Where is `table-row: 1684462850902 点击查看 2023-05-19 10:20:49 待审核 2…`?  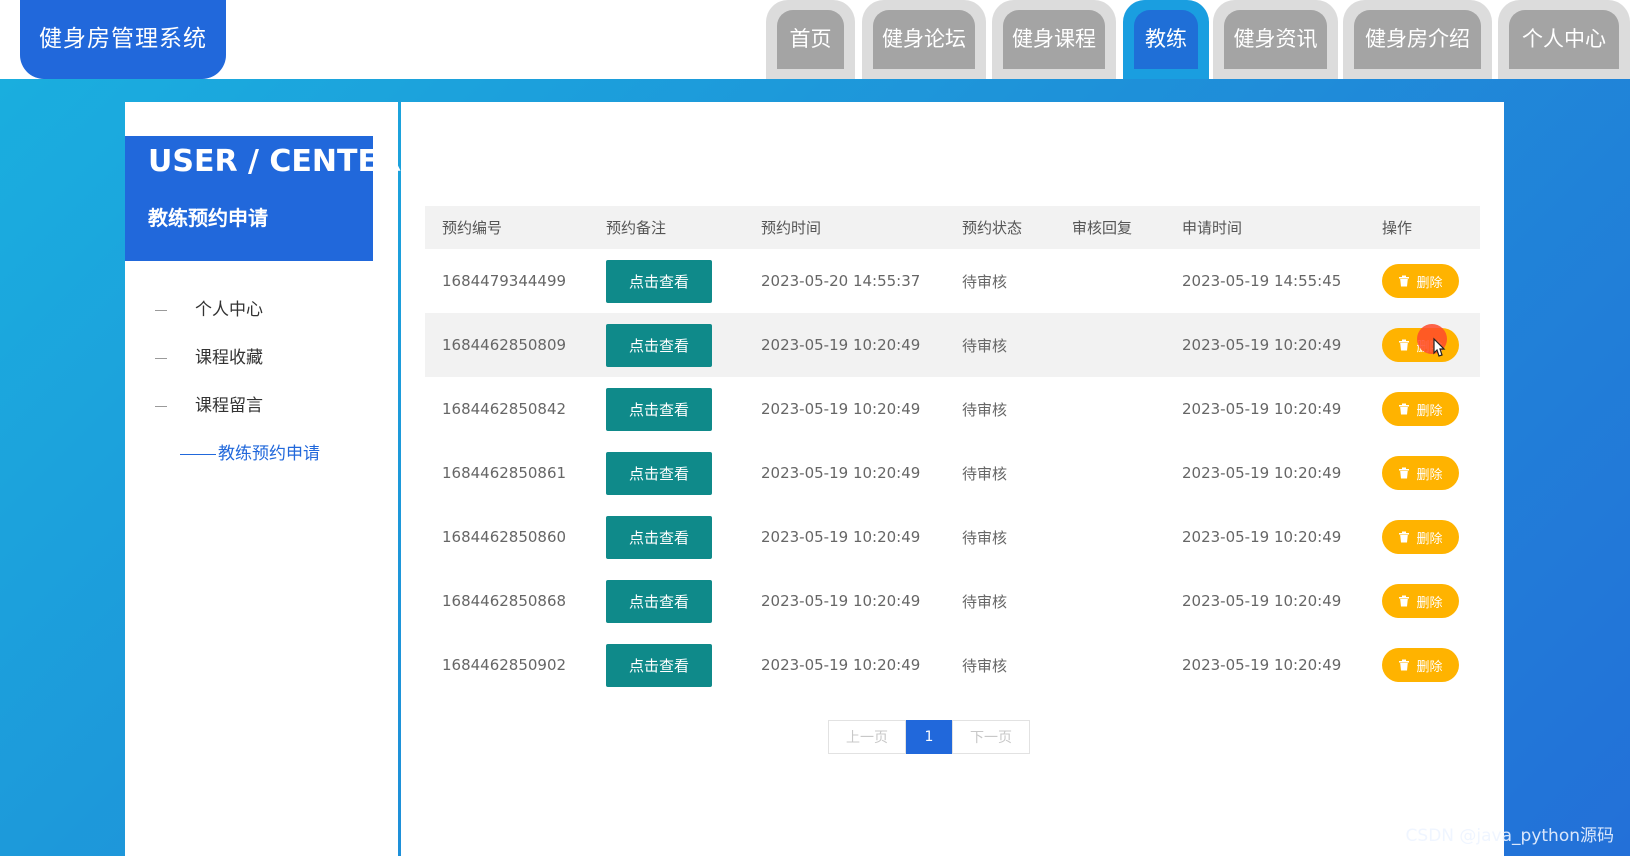
table-row: 1684462850902 点击查看 2023-05-19 10:20:49 待审核 2… is located at coordinates (952, 665).